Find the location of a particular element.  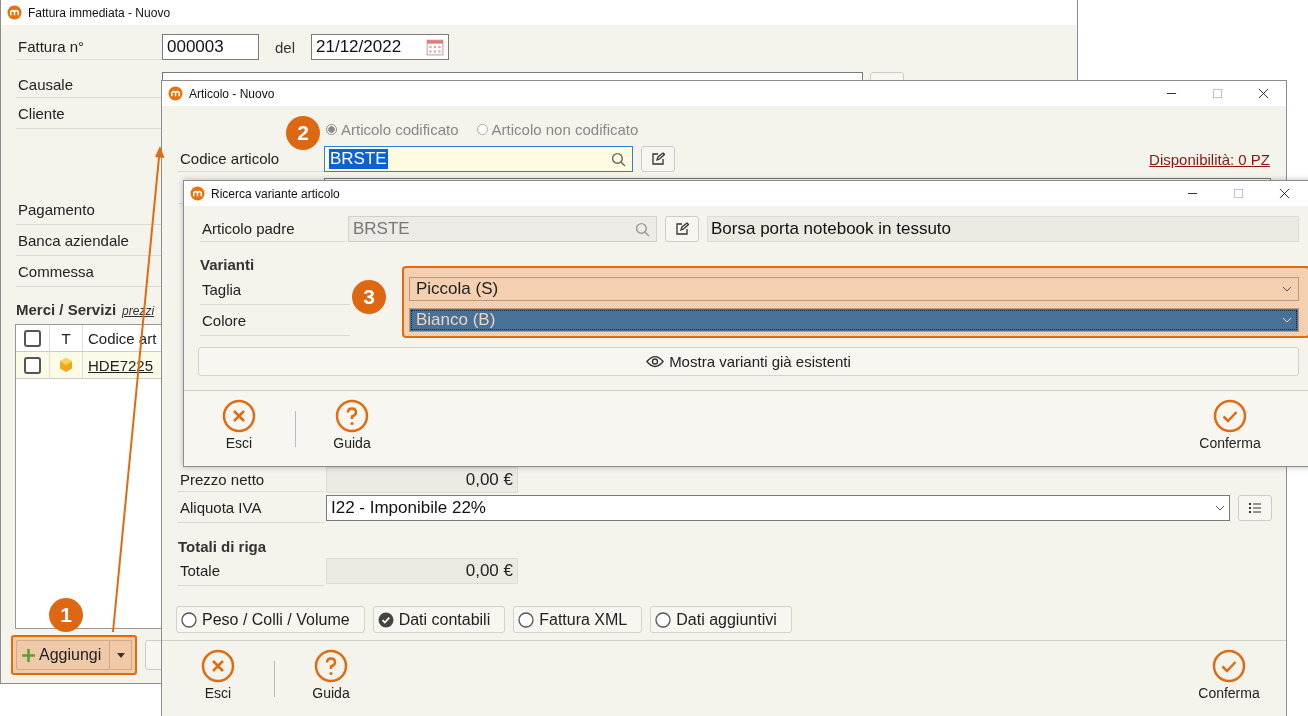

availability-link: Disponibilità: 0 PZ is located at coordinates (1209, 159).